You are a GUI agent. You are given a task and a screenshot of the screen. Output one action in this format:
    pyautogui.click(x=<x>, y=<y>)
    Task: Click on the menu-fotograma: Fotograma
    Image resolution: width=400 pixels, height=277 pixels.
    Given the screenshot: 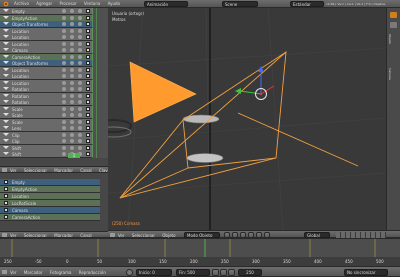 What is the action you would take?
    pyautogui.click(x=61, y=272)
    